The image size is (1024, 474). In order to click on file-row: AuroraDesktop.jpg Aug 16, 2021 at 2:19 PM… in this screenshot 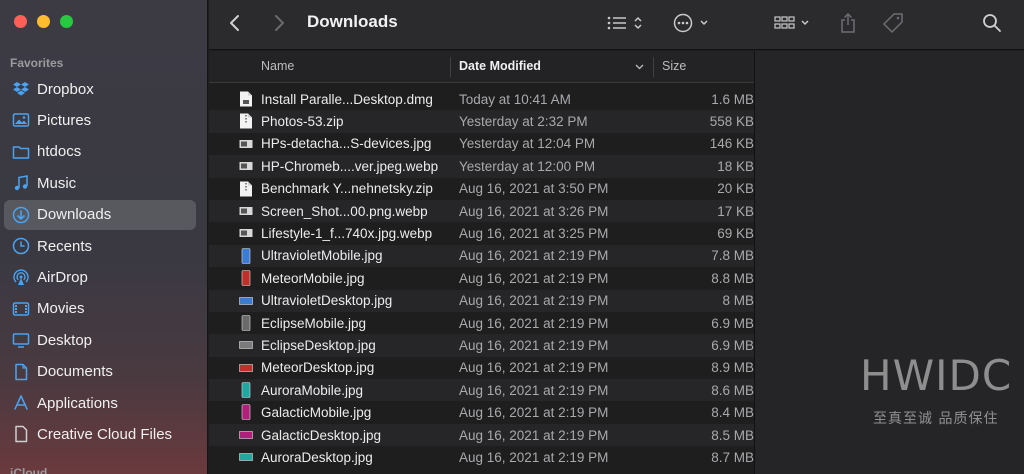, I will do `click(481, 457)`.